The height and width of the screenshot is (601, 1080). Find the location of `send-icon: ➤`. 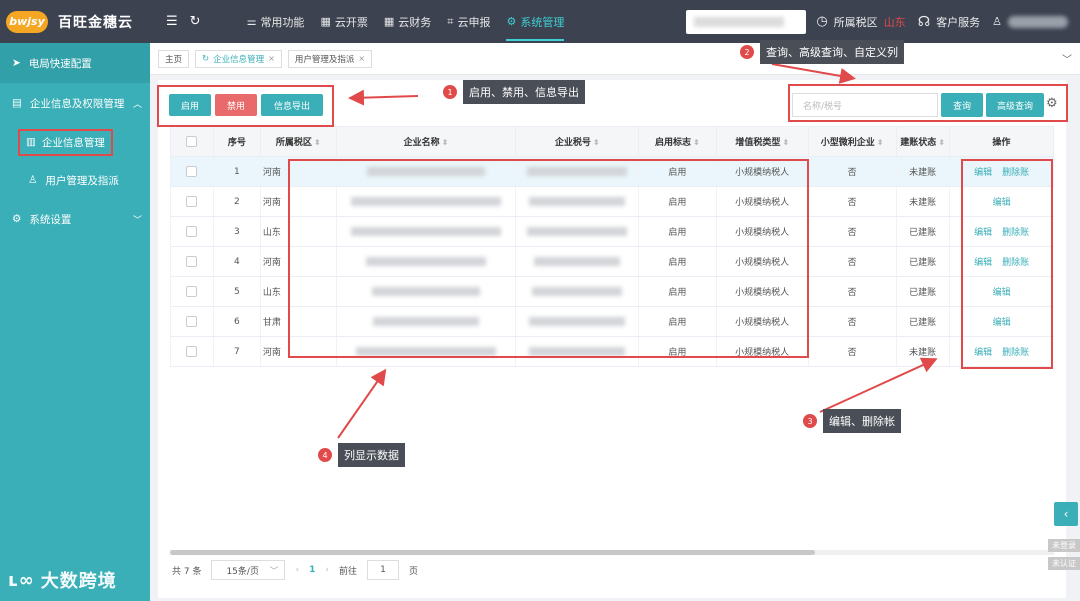

send-icon: ➤ is located at coordinates (16, 63).